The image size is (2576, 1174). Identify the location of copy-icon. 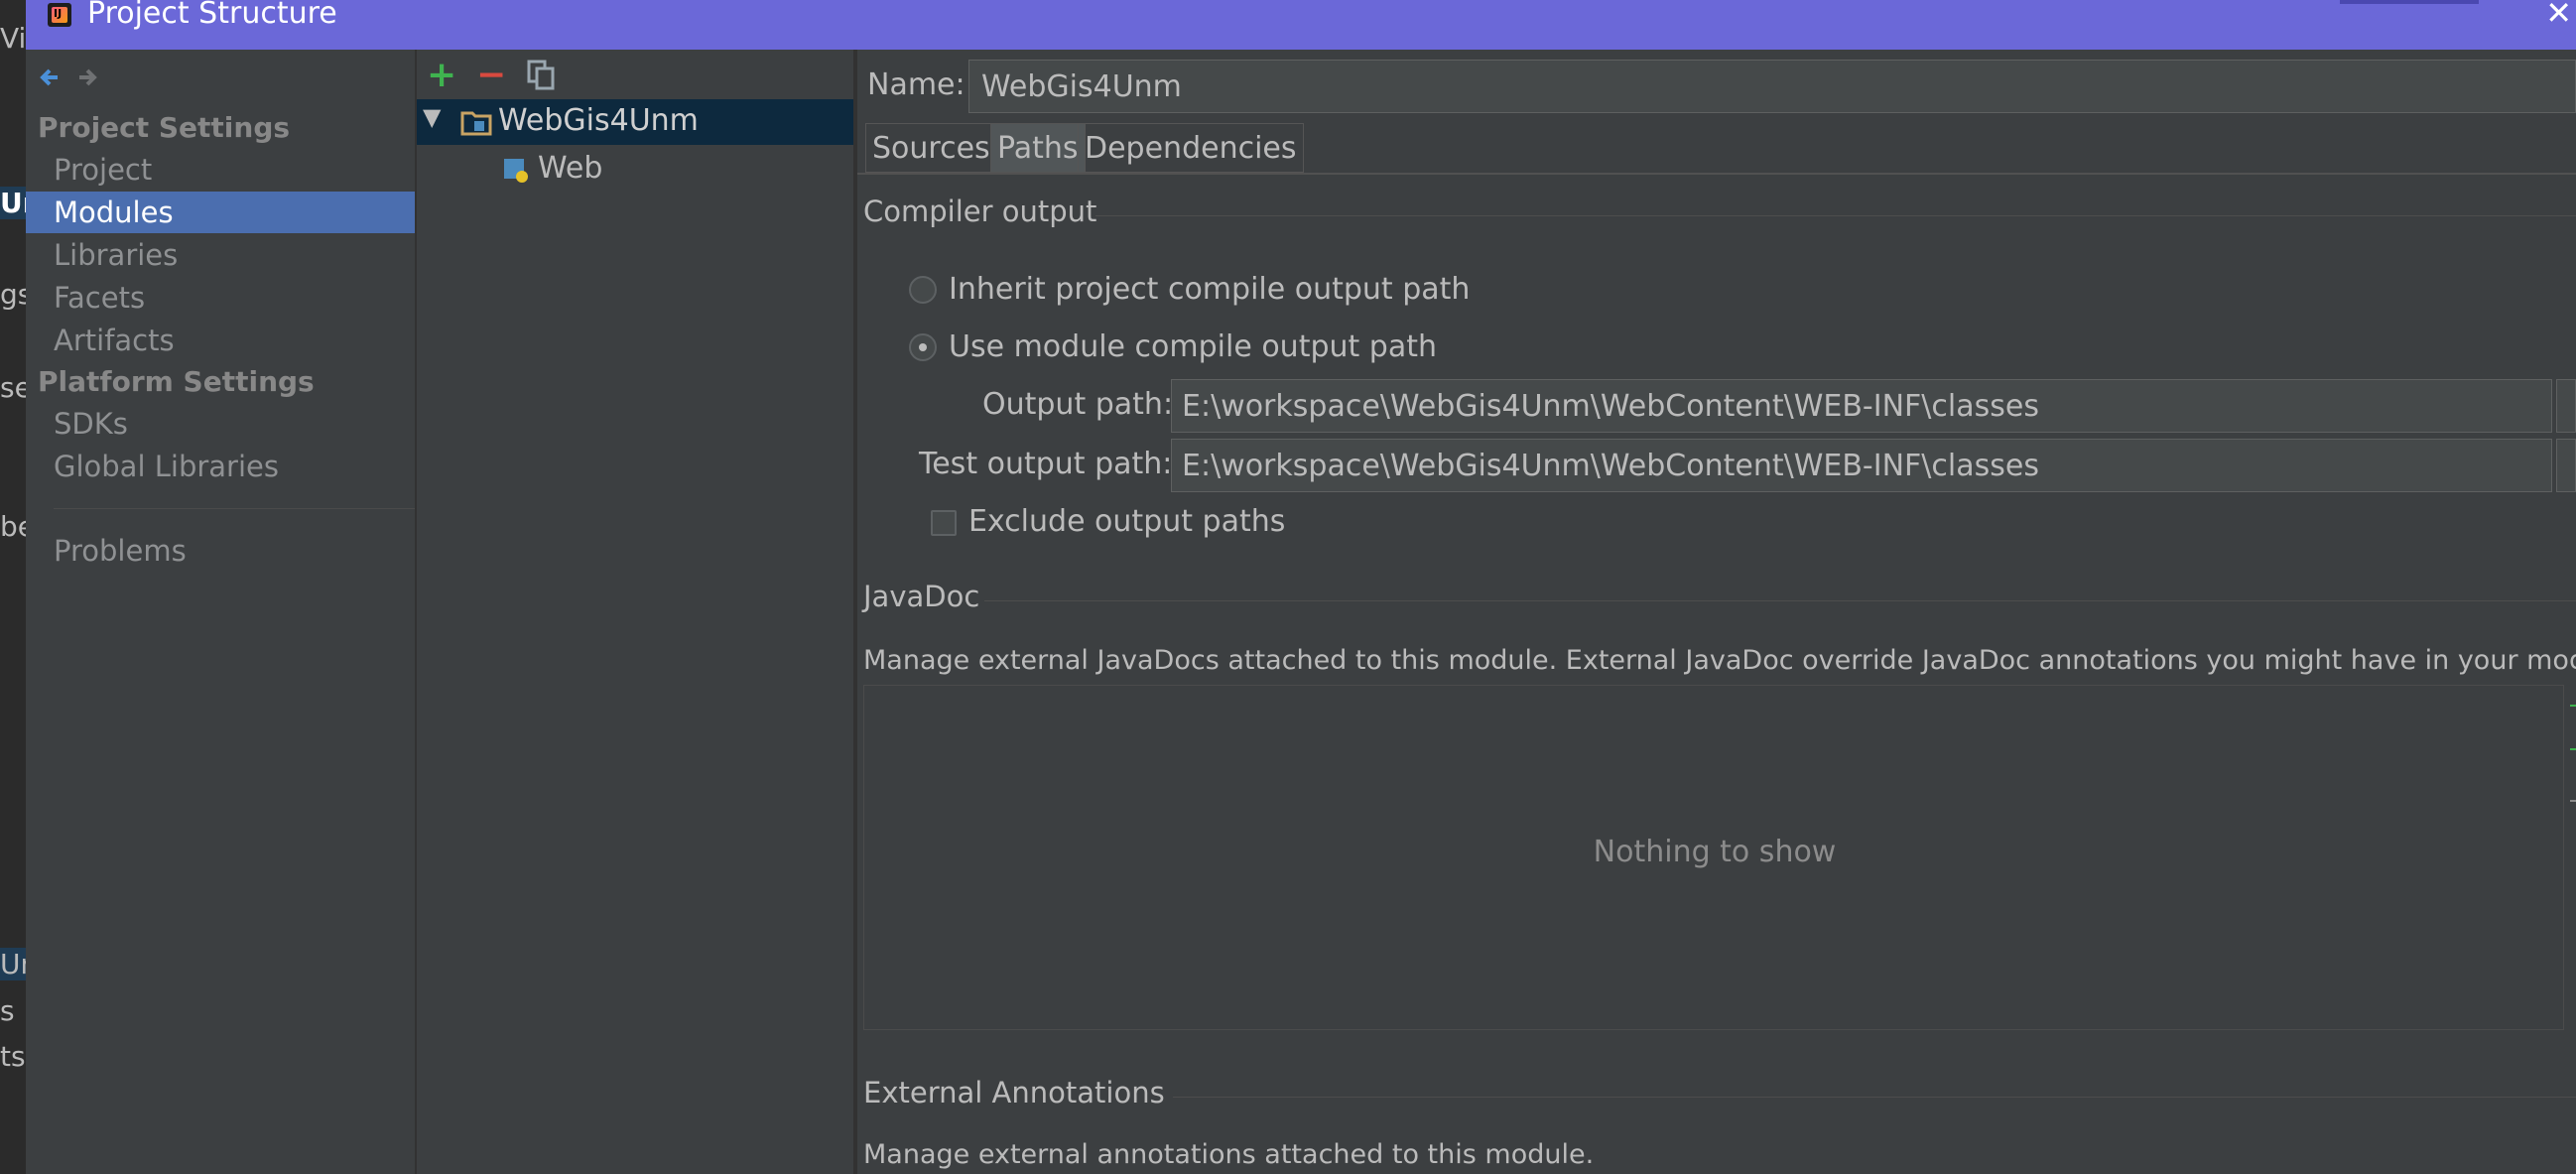
(541, 75).